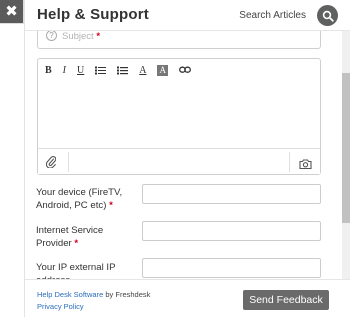 The image size is (350, 317). What do you see at coordinates (127, 294) in the screenshot?
I see `by-freshdesk-text: by Freshdesk` at bounding box center [127, 294].